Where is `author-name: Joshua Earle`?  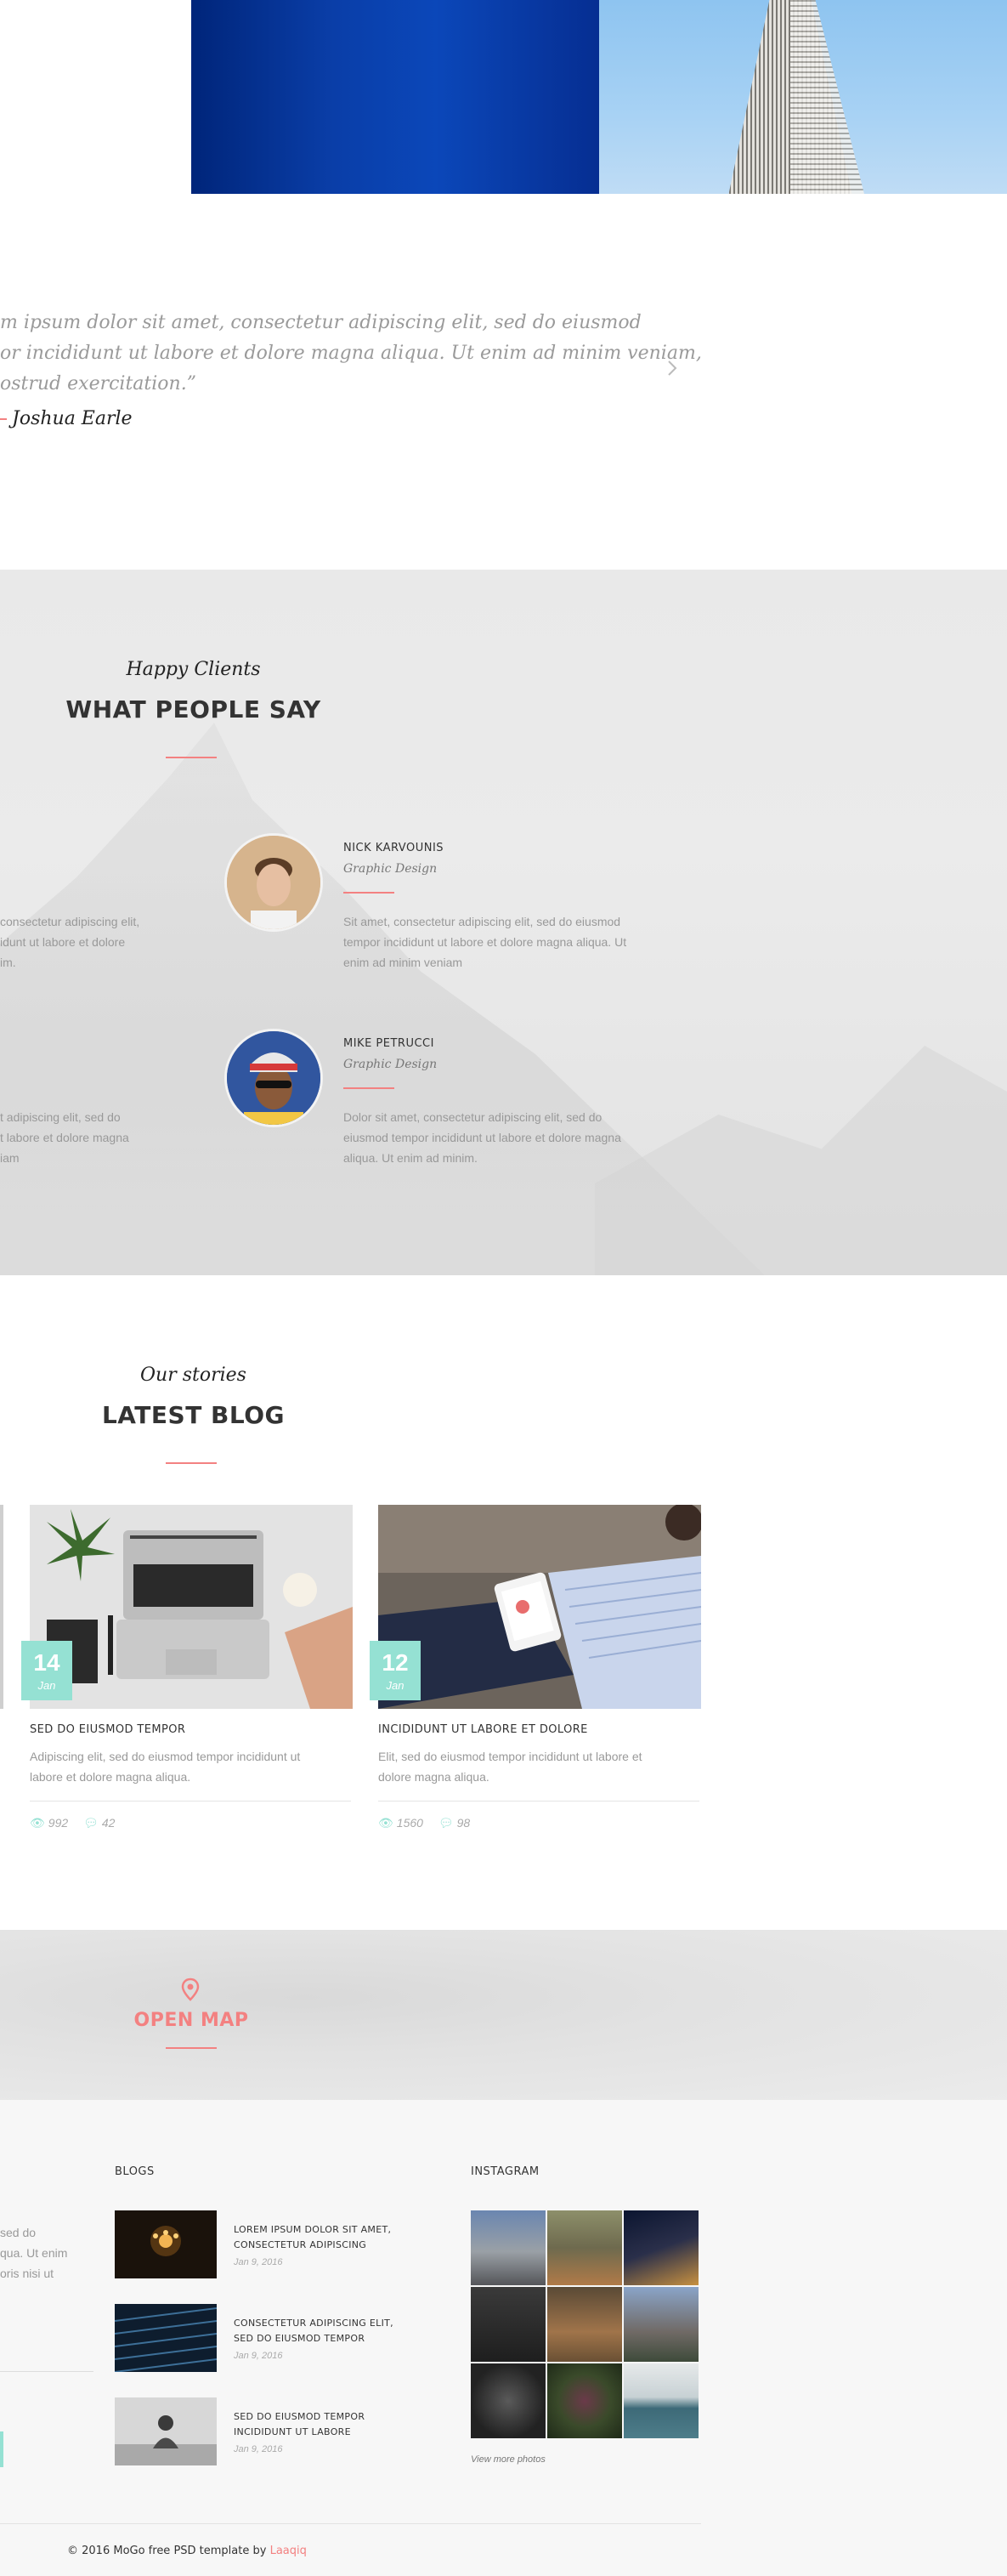 author-name: Joshua Earle is located at coordinates (72, 419).